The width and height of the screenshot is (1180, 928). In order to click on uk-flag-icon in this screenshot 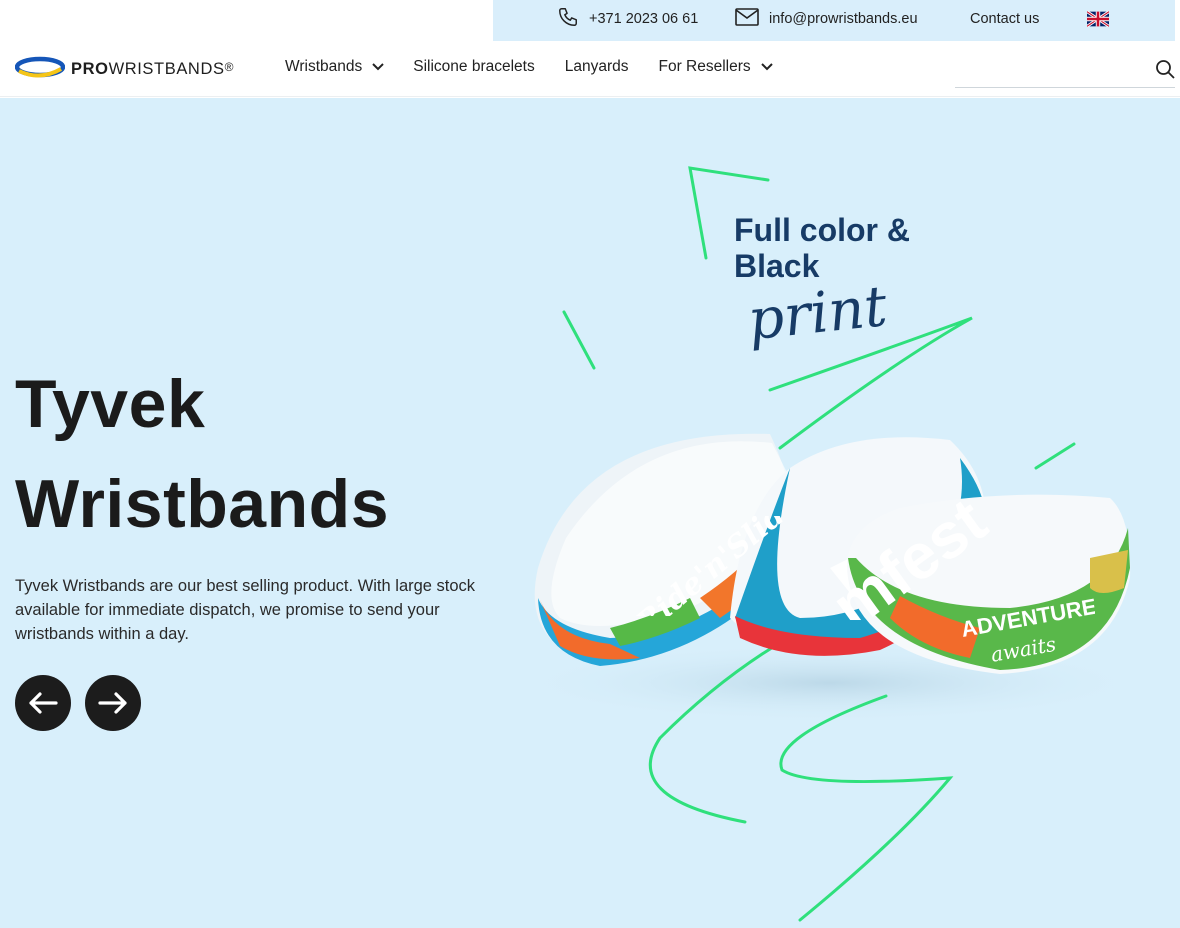, I will do `click(1098, 19)`.